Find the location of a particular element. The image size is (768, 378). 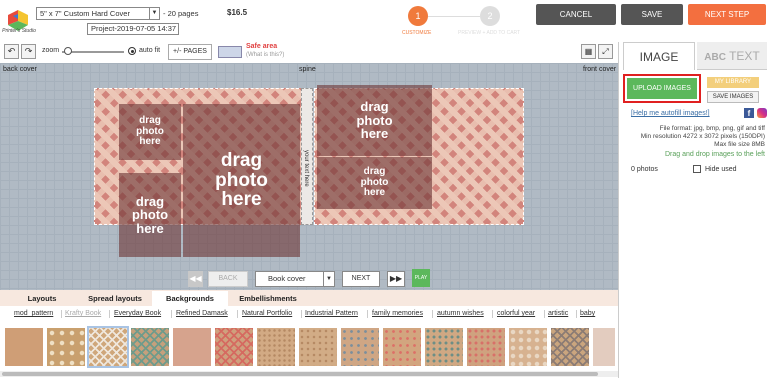

step-2-circle: 2 is located at coordinates (490, 16).